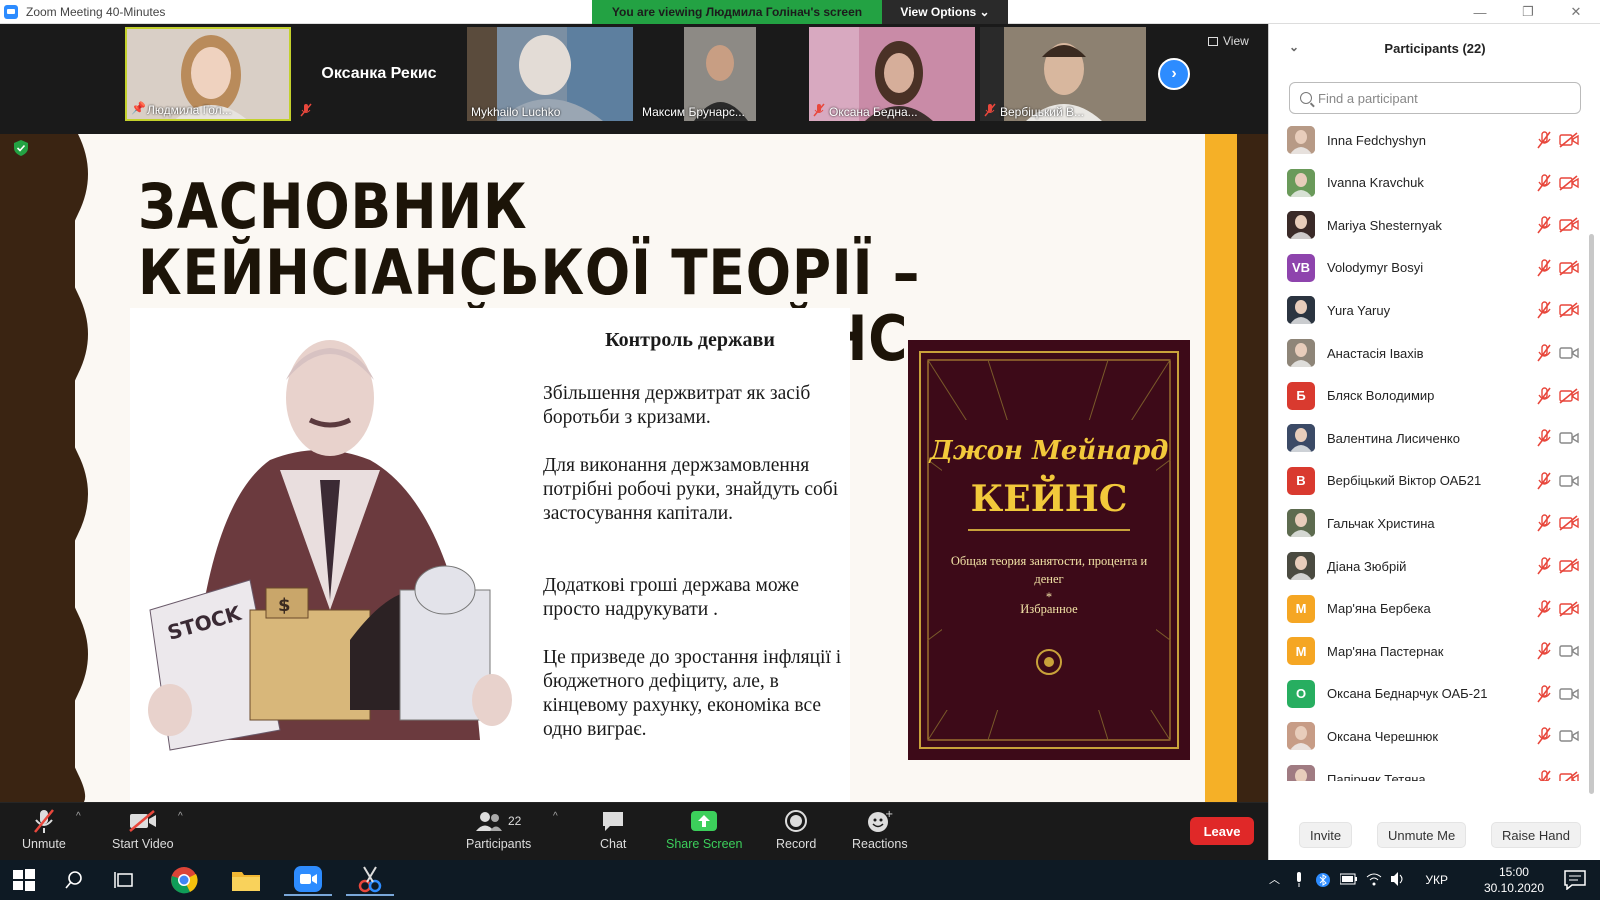 The height and width of the screenshot is (900, 1600). I want to click on view-options-button: View Options ⌄, so click(945, 12).